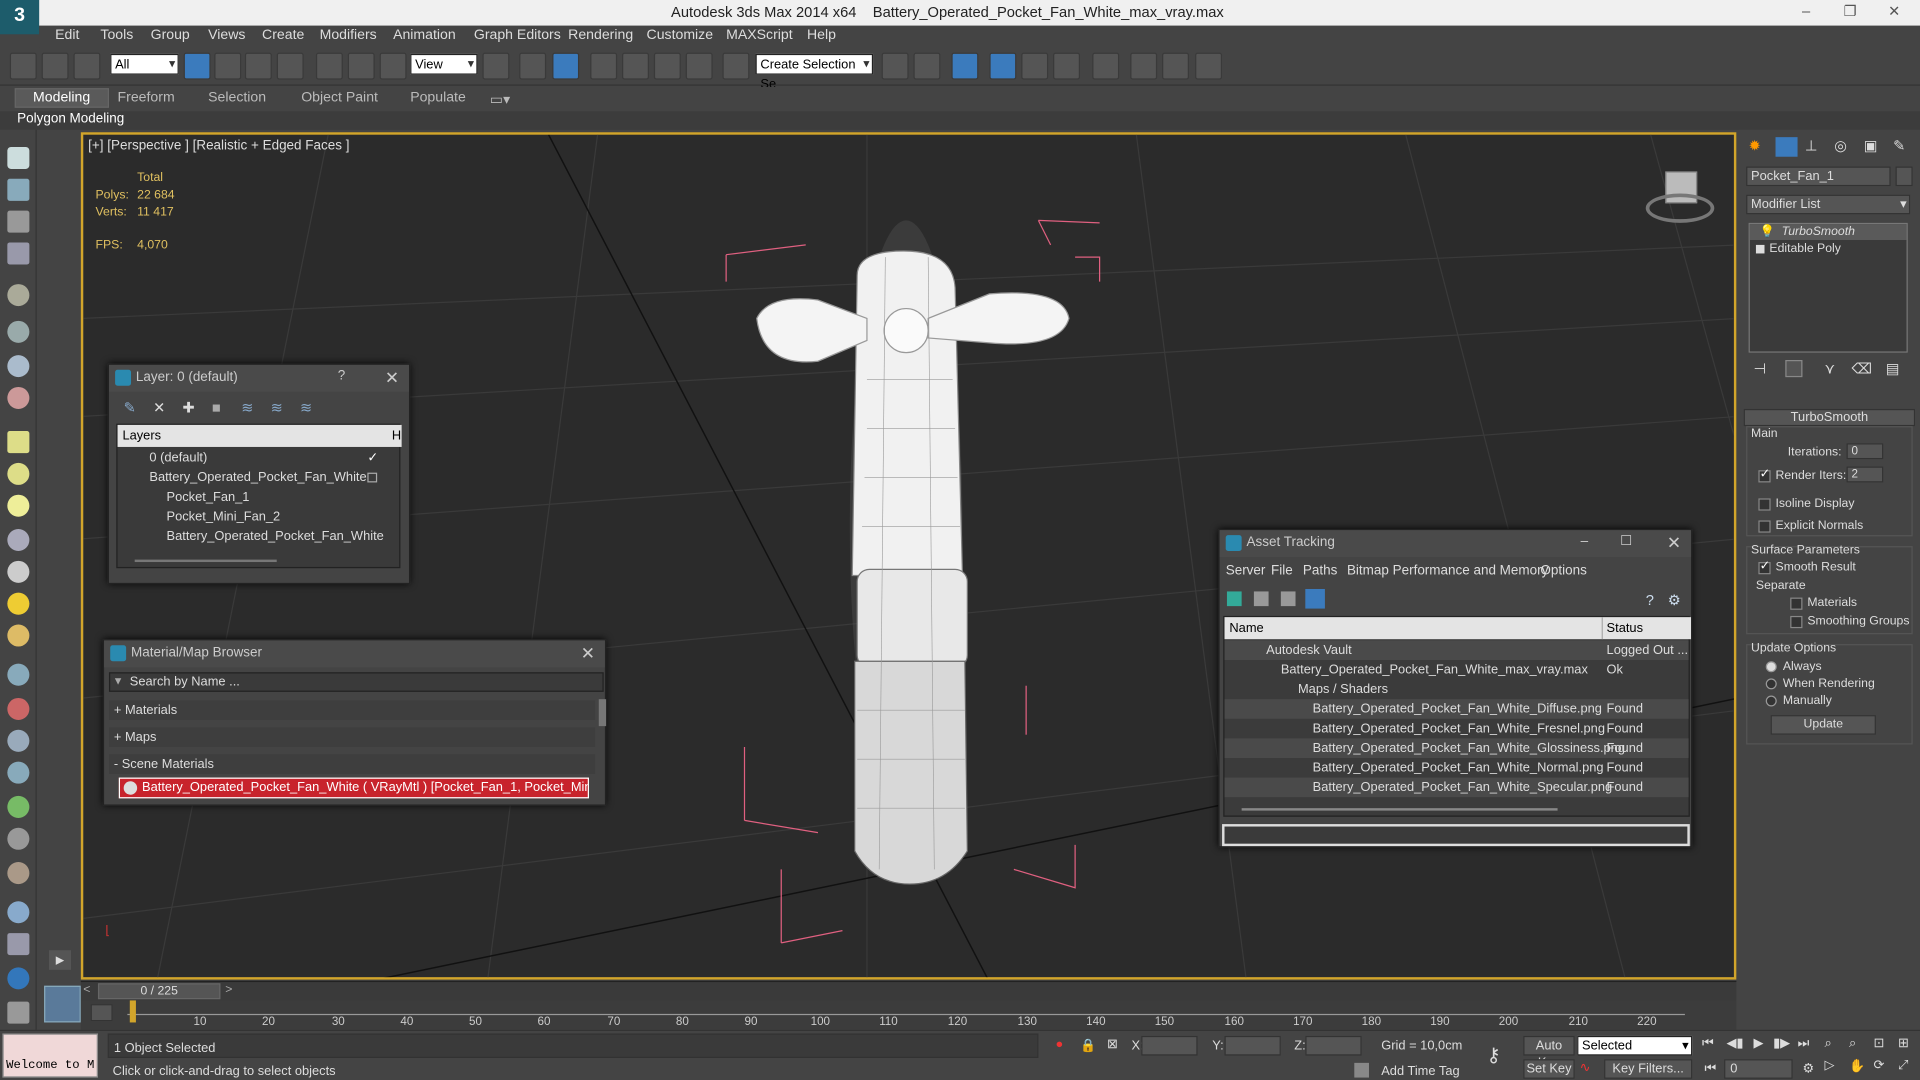  Describe the element at coordinates (1828, 232) in the screenshot. I see `stack-item-turbosmooth: 💡 TurboSmooth` at that location.